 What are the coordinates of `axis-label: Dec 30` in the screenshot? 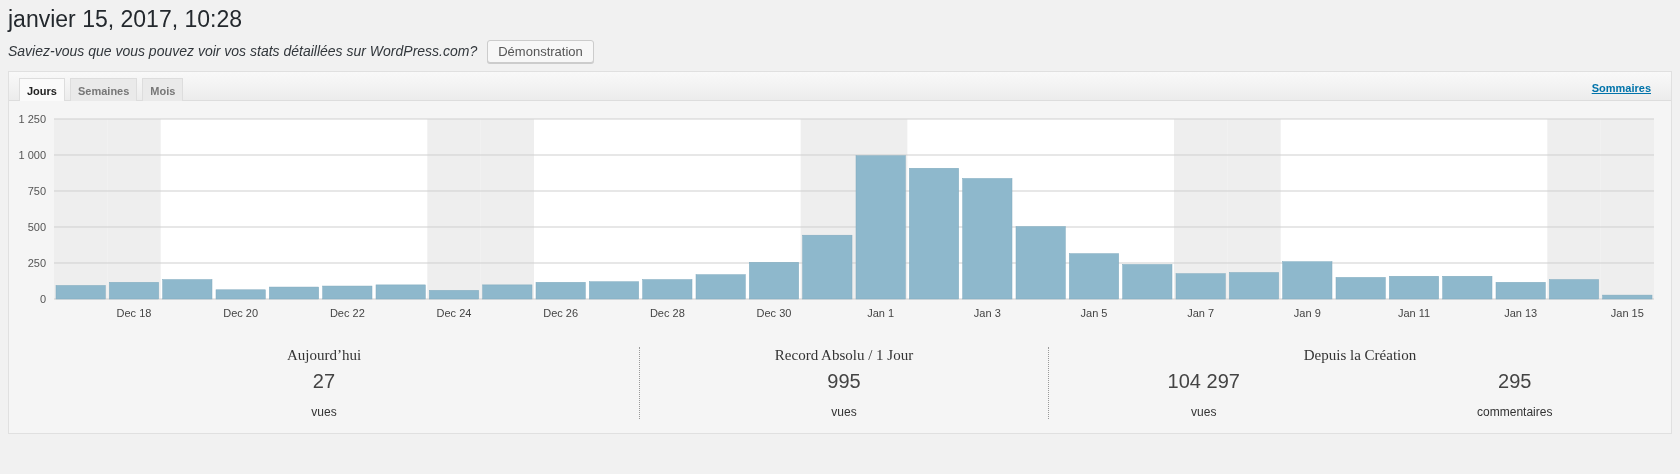 It's located at (774, 312).